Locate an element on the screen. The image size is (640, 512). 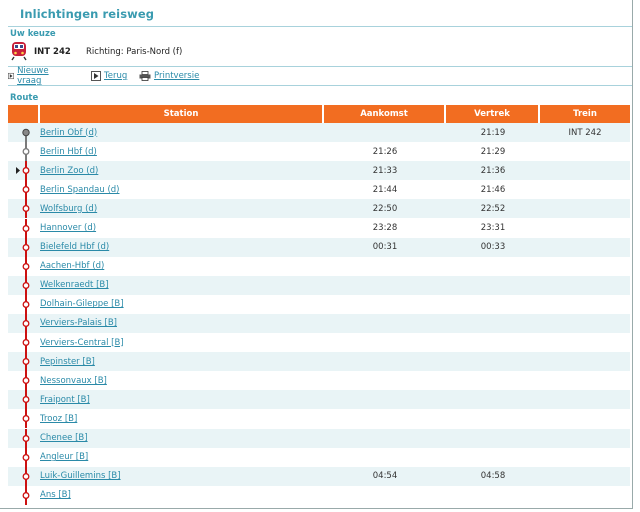
choice-label: Uw keuze is located at coordinates (33, 34).